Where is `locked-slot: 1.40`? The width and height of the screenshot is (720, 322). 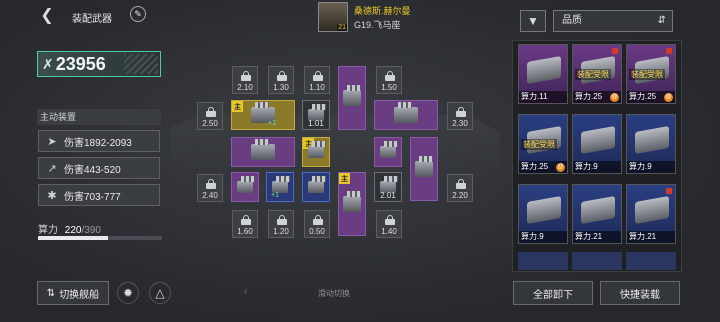
locked-slot: 1.40 is located at coordinates (389, 224).